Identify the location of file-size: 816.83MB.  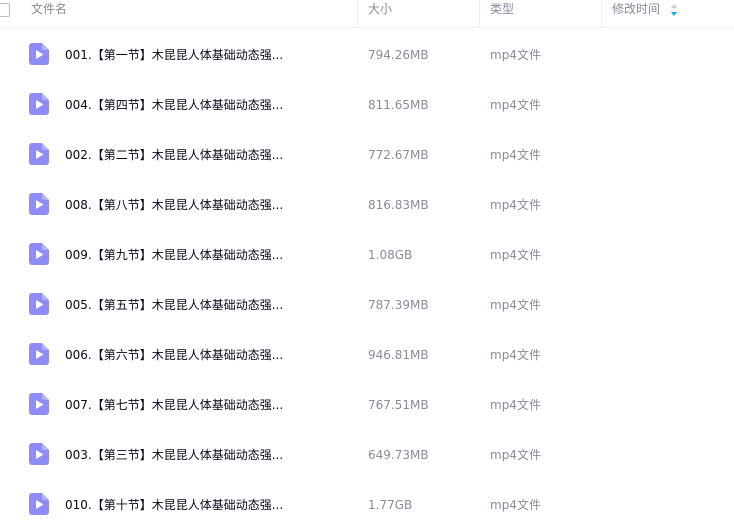
(398, 205).